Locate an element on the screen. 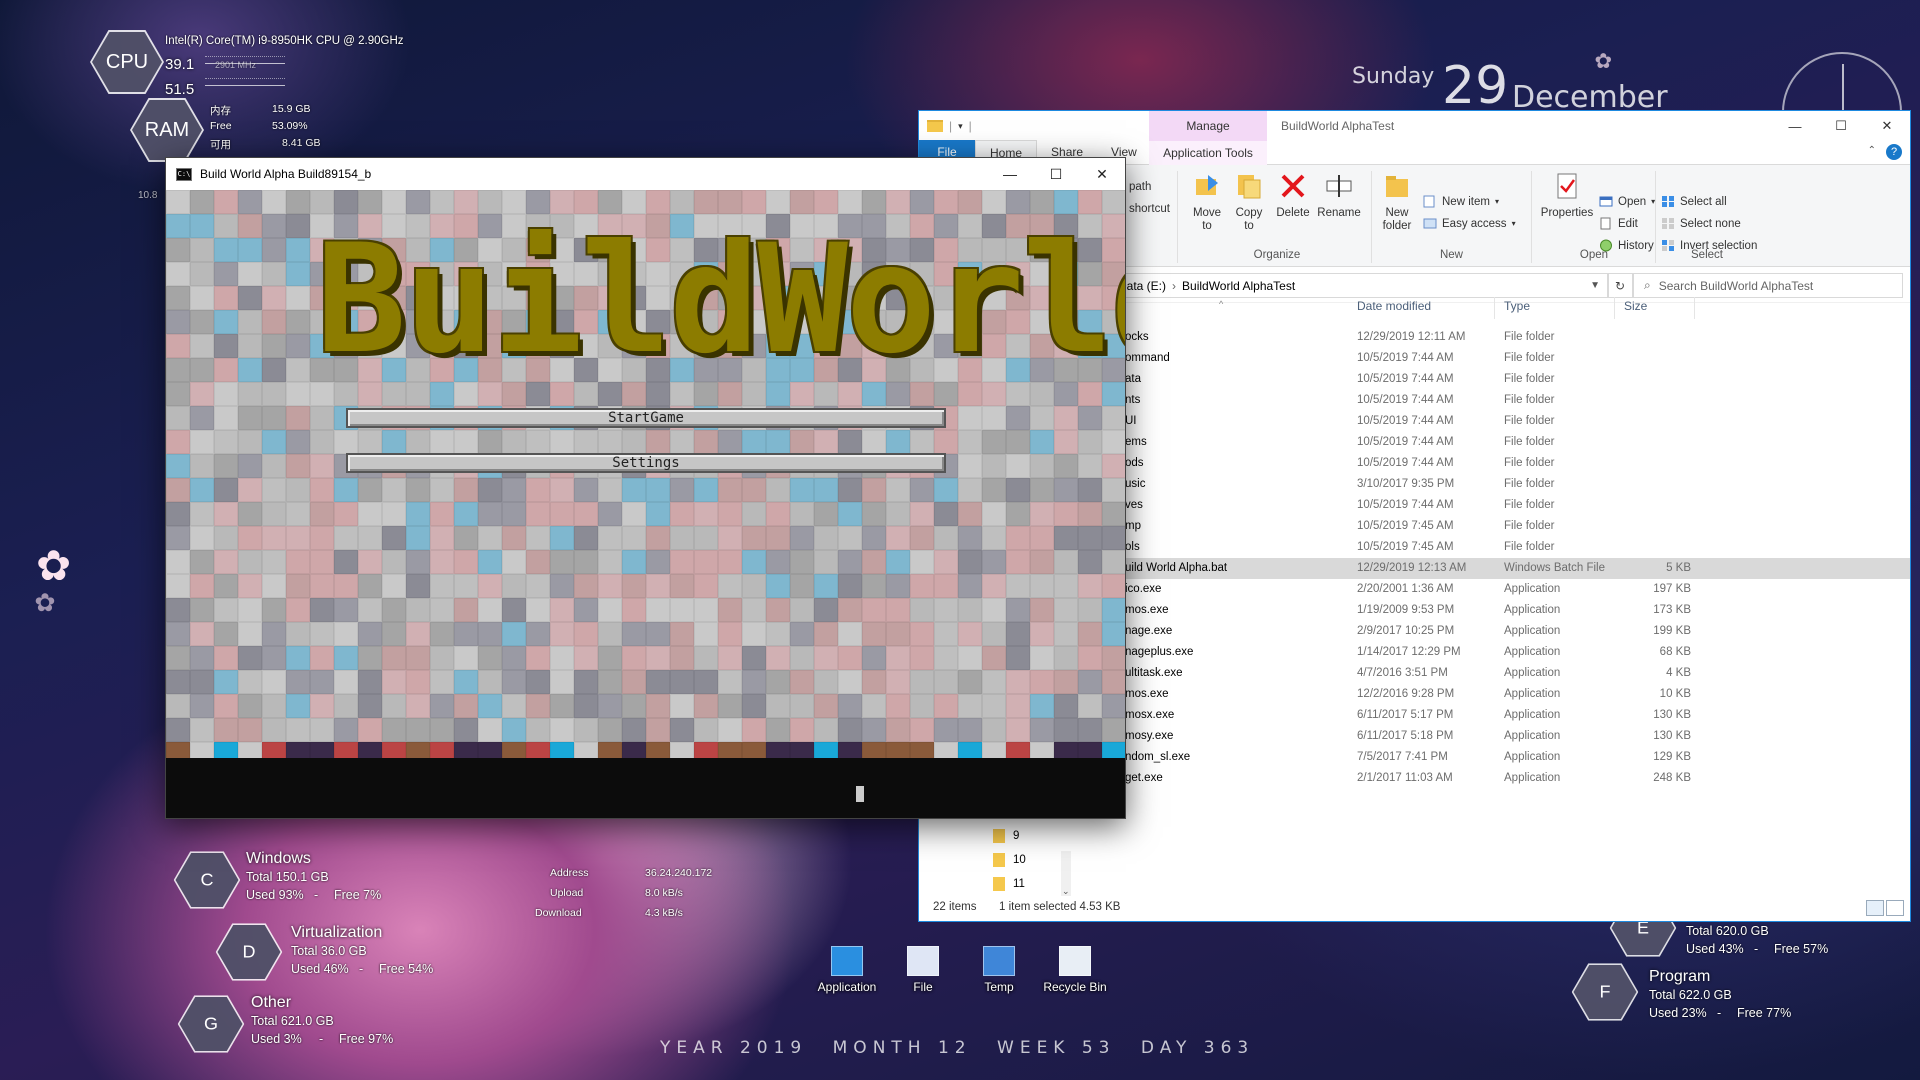  rename-button: Rename is located at coordinates (1339, 195).